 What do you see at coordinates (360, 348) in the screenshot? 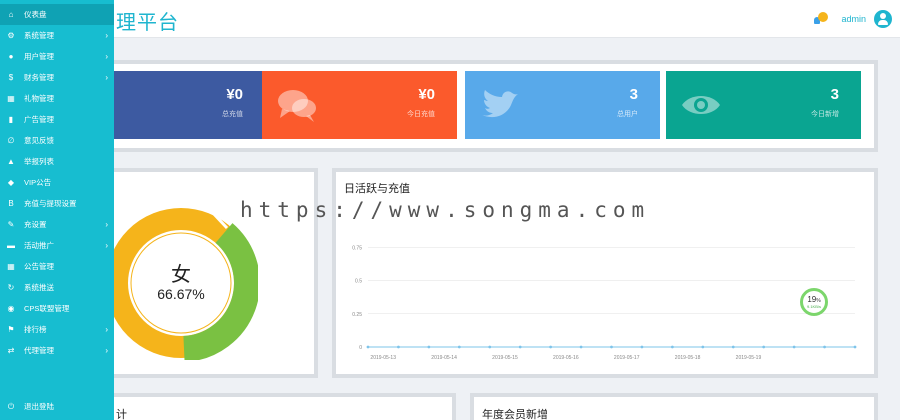
I see `y-tick-label: 0` at bounding box center [360, 348].